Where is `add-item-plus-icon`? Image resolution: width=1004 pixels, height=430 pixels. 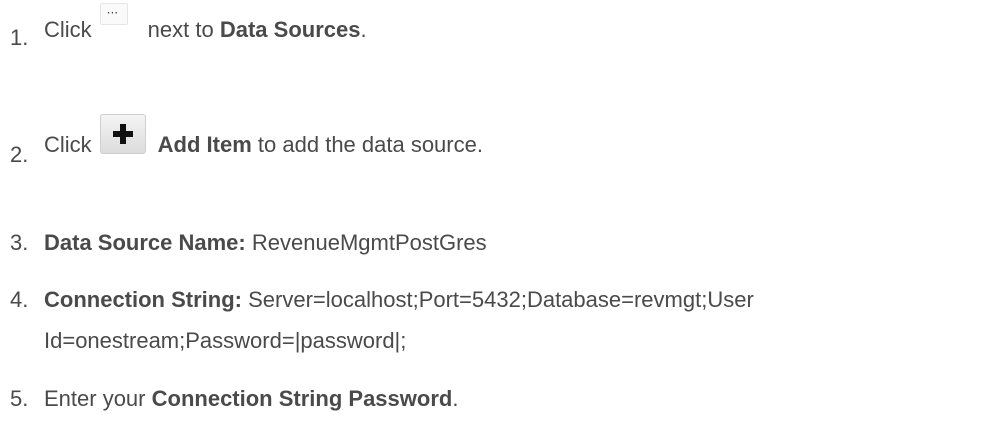 add-item-plus-icon is located at coordinates (122, 134).